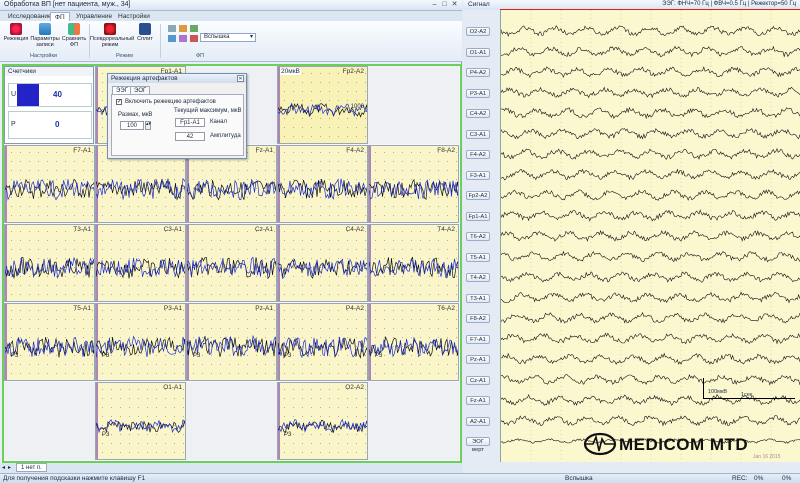 This screenshot has width=800, height=483. Describe the element at coordinates (322, 184) in the screenshot. I see `ep-panel: F4-A2` at that location.